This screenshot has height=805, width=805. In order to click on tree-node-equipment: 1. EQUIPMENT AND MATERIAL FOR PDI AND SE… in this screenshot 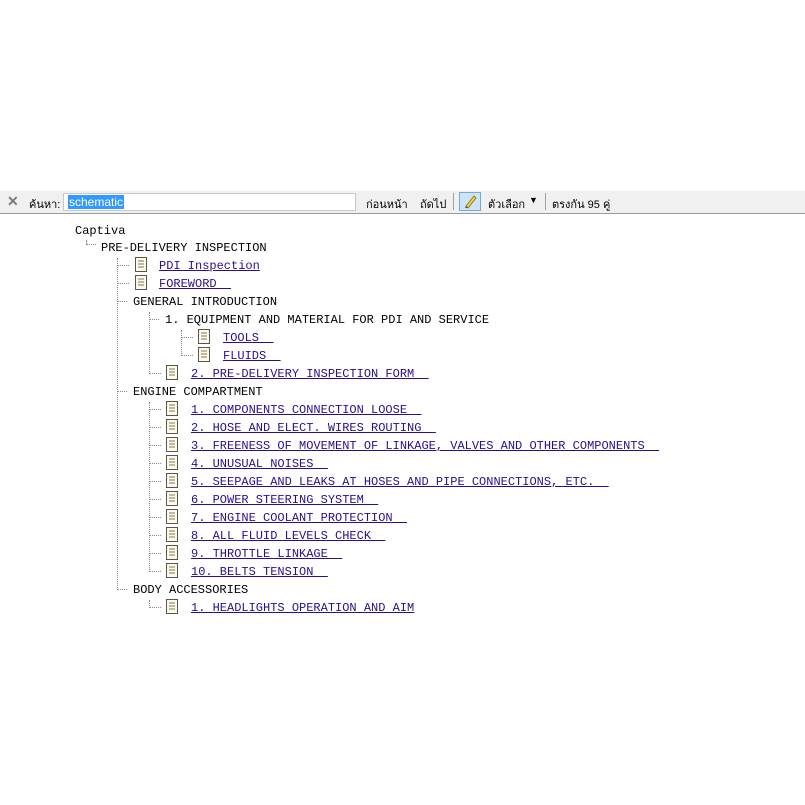, I will do `click(327, 320)`.